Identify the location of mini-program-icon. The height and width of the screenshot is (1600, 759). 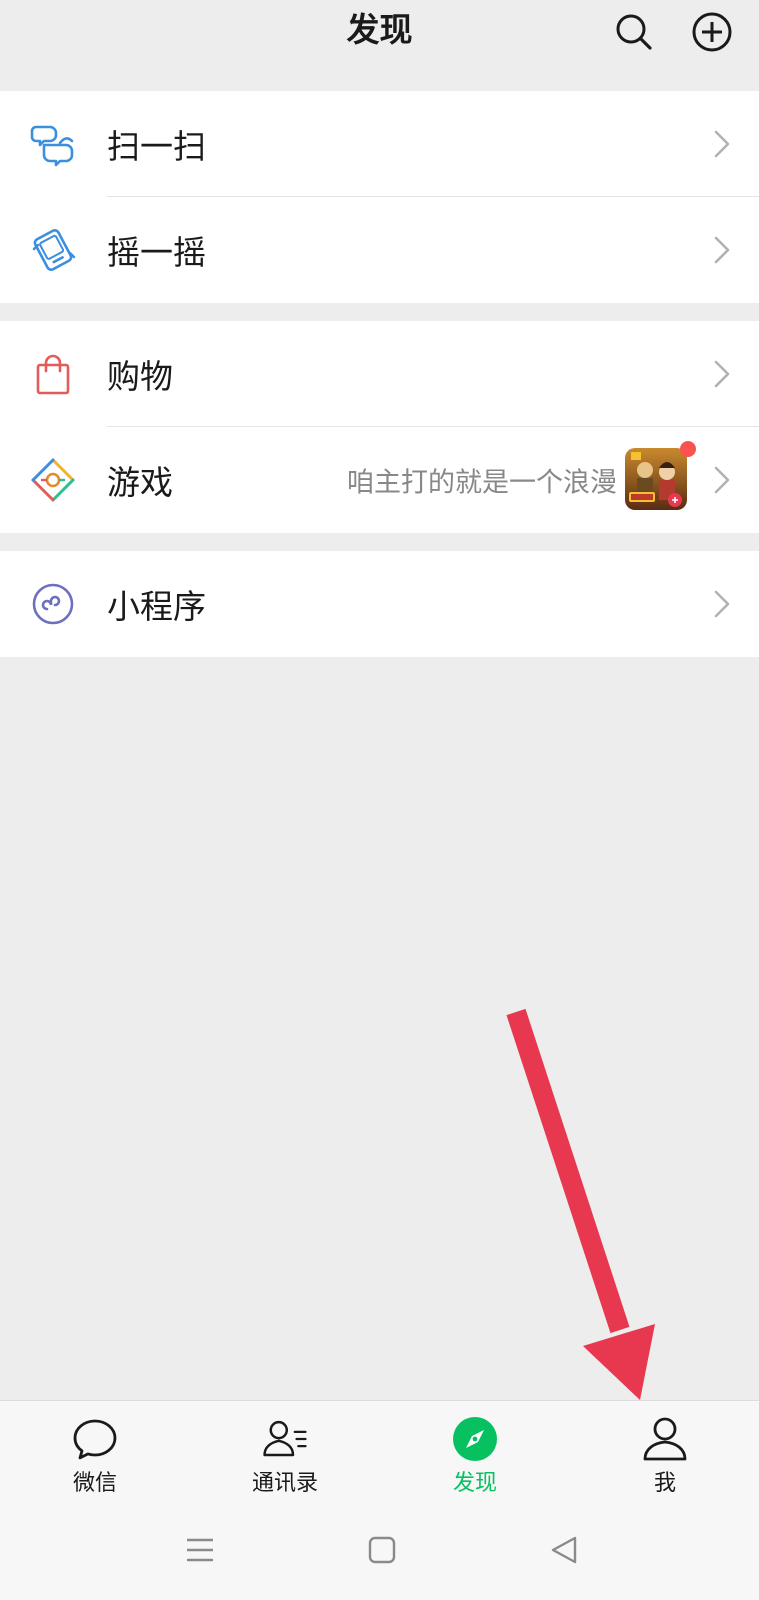
(53, 604).